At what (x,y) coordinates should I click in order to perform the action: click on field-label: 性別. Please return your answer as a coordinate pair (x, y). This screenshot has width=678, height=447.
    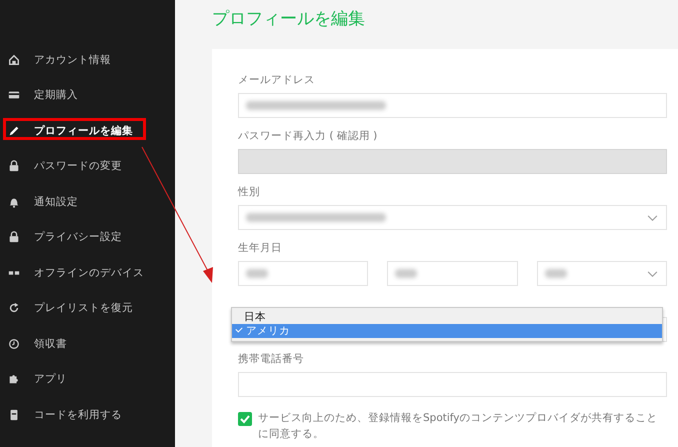
    Looking at the image, I should click on (249, 191).